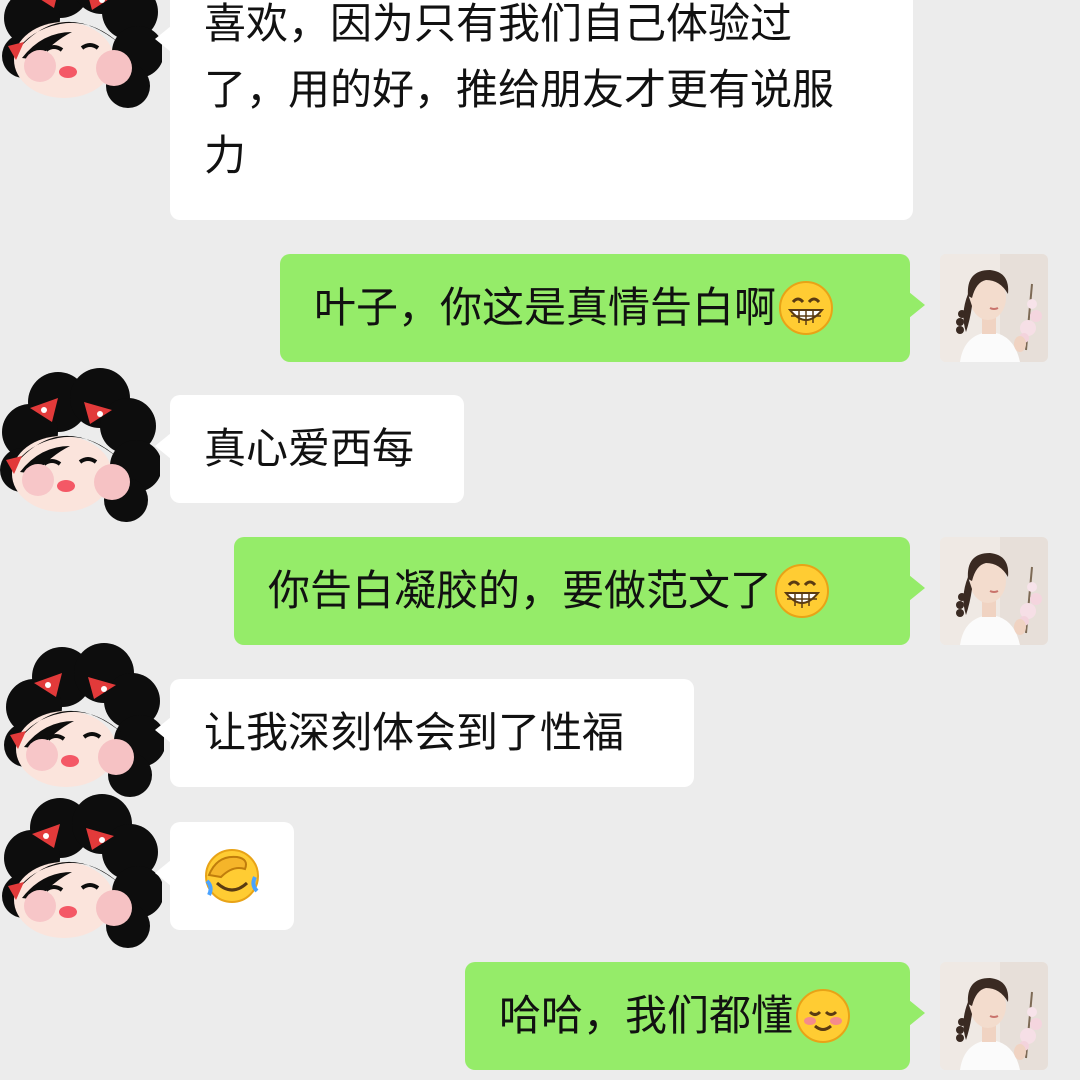 This screenshot has width=1080, height=1080. What do you see at coordinates (225, 155) in the screenshot?
I see `message-text-line: 力` at bounding box center [225, 155].